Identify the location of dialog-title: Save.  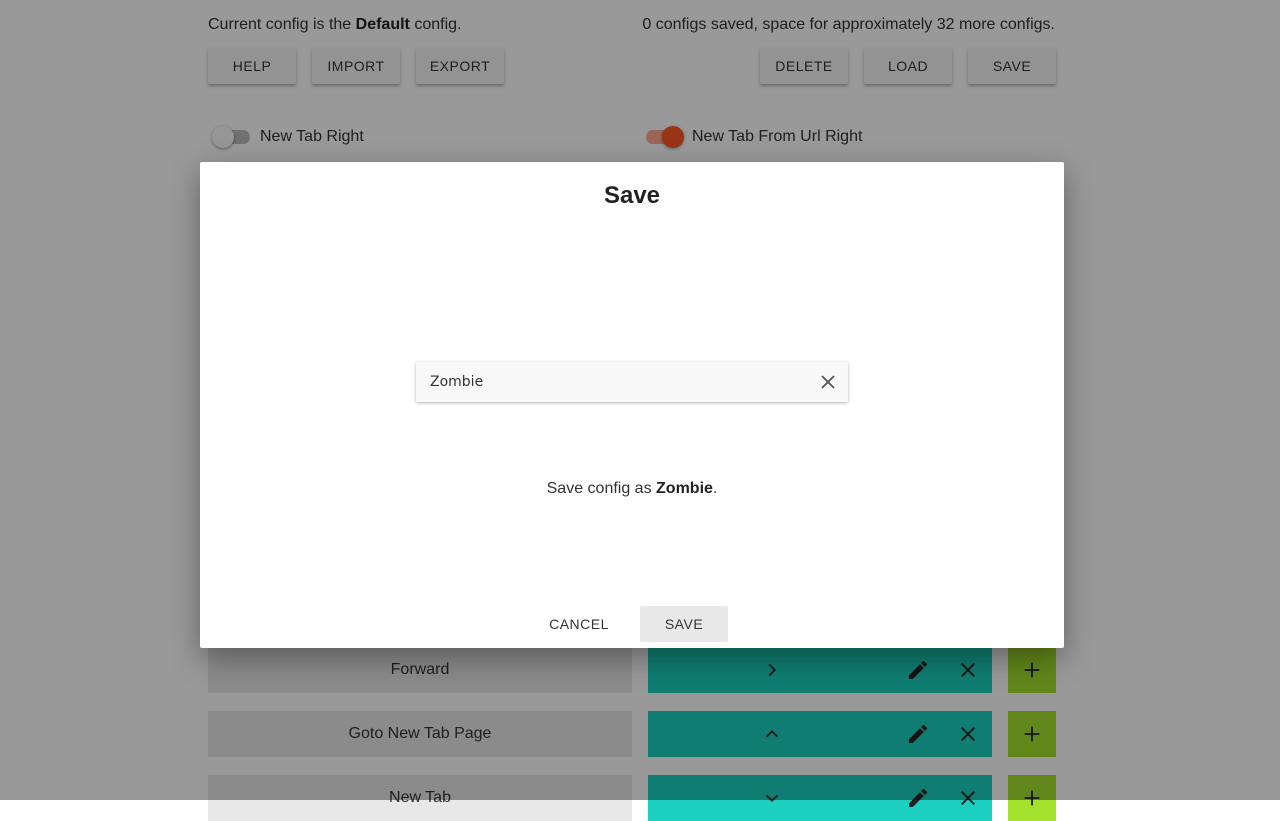
(632, 195).